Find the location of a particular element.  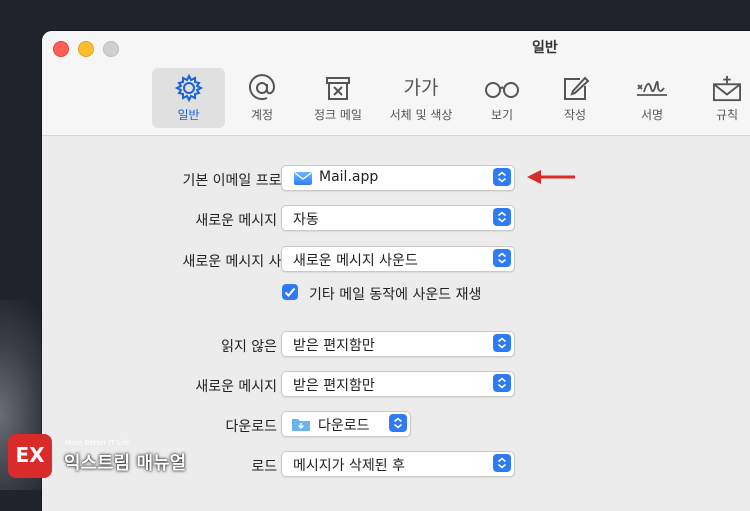

remove-downloads-select: 메시지가 삭제된 후 is located at coordinates (398, 464).